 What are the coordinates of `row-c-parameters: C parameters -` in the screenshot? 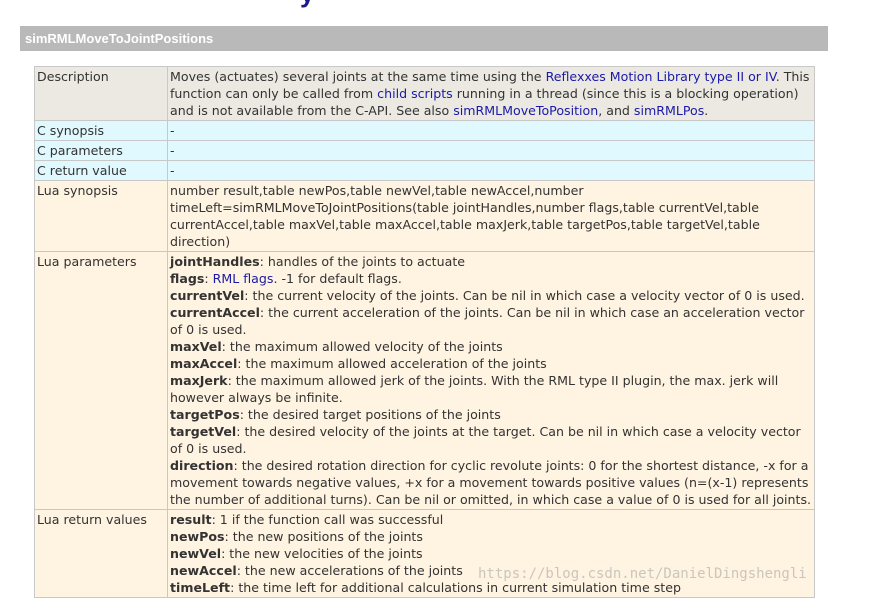 It's located at (424, 150).